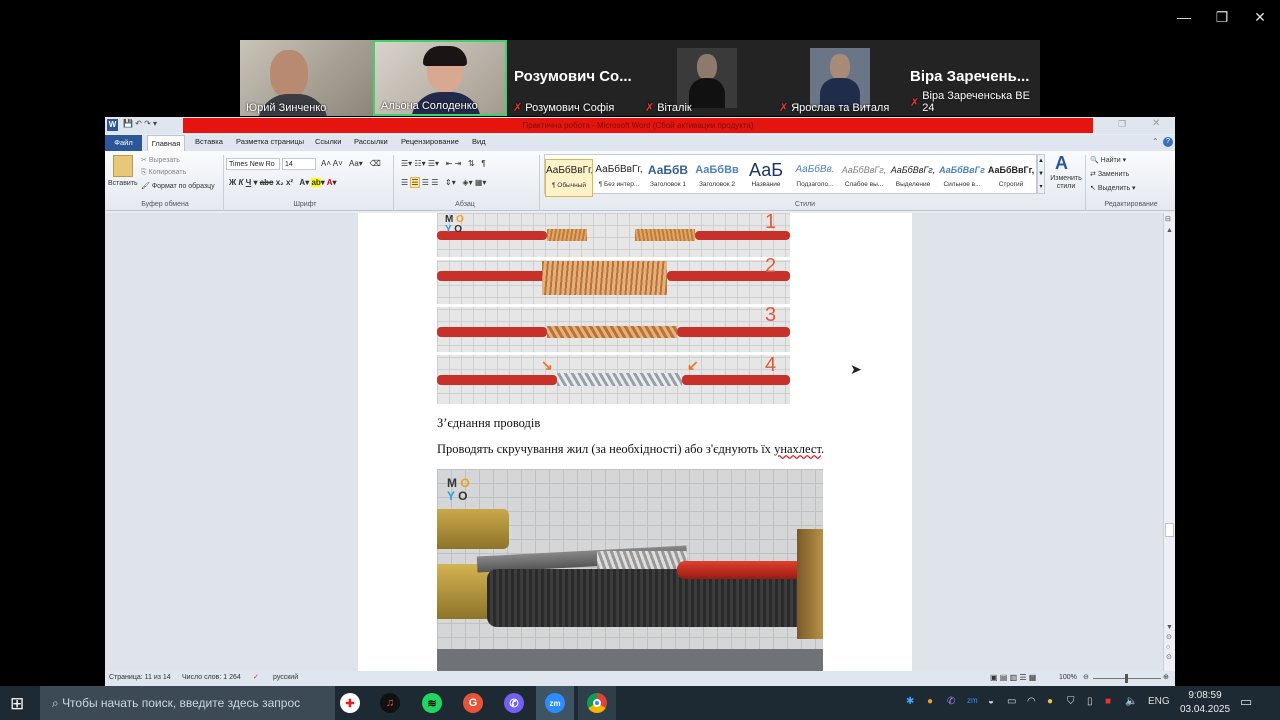  What do you see at coordinates (1041, 174) in the screenshot?
I see `styles-scroll: ▲ ▼ ▾` at bounding box center [1041, 174].